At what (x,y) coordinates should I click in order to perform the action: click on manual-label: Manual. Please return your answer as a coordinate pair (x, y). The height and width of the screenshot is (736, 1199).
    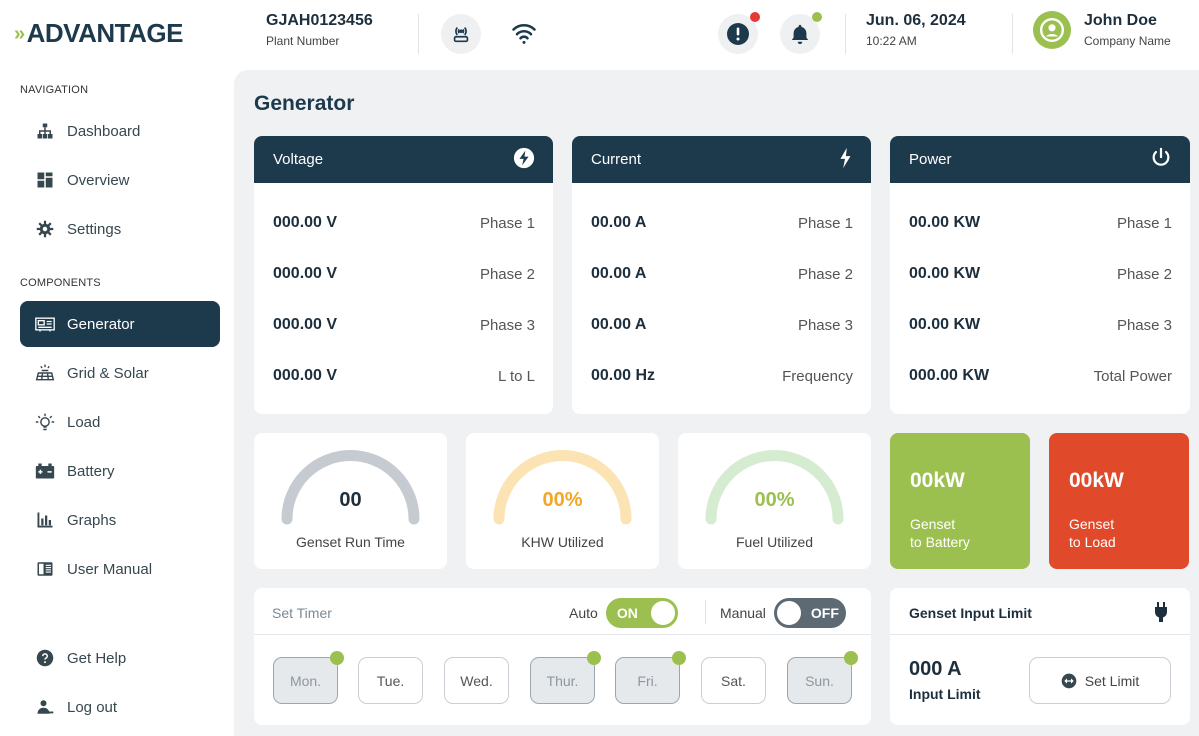
    Looking at the image, I should click on (743, 613).